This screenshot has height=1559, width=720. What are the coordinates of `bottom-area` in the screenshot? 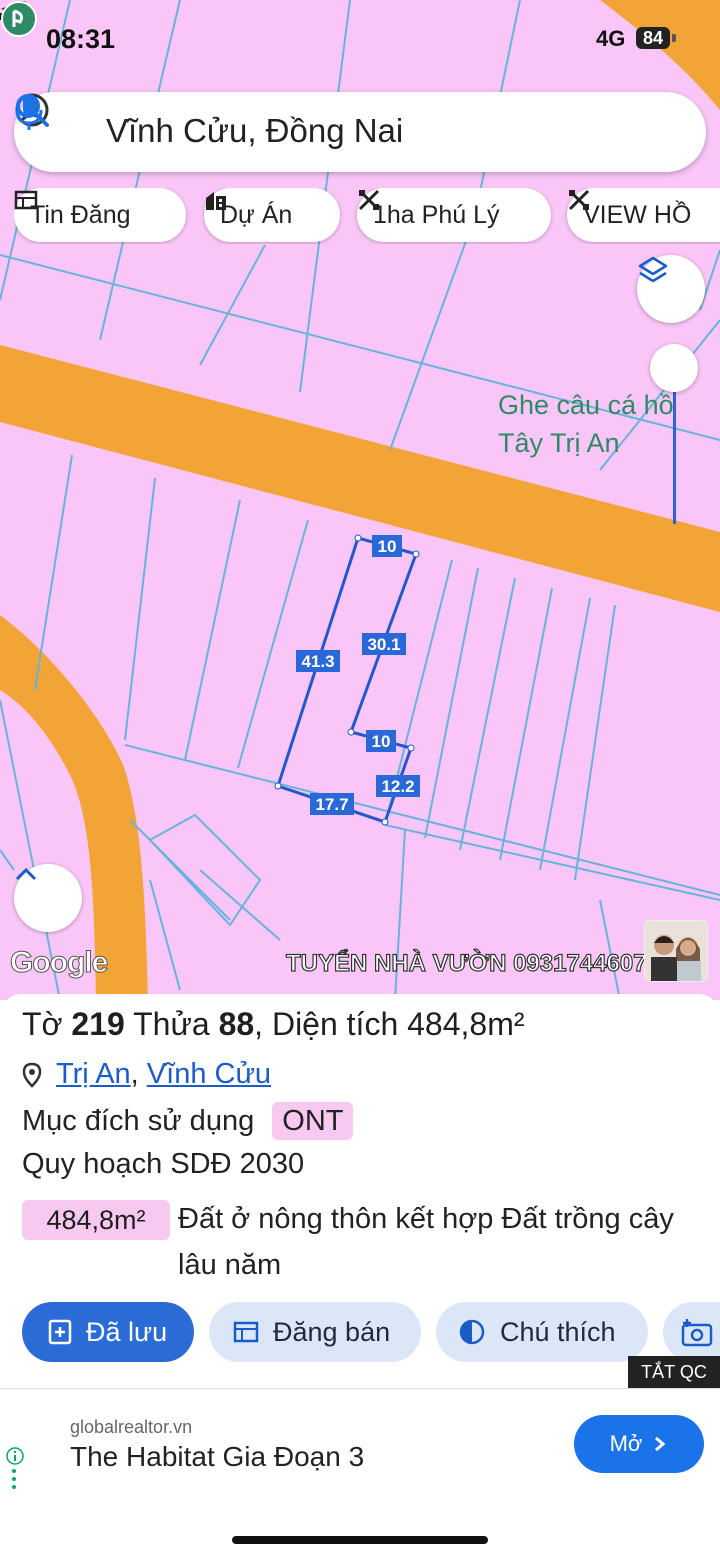 It's located at (360, 1529).